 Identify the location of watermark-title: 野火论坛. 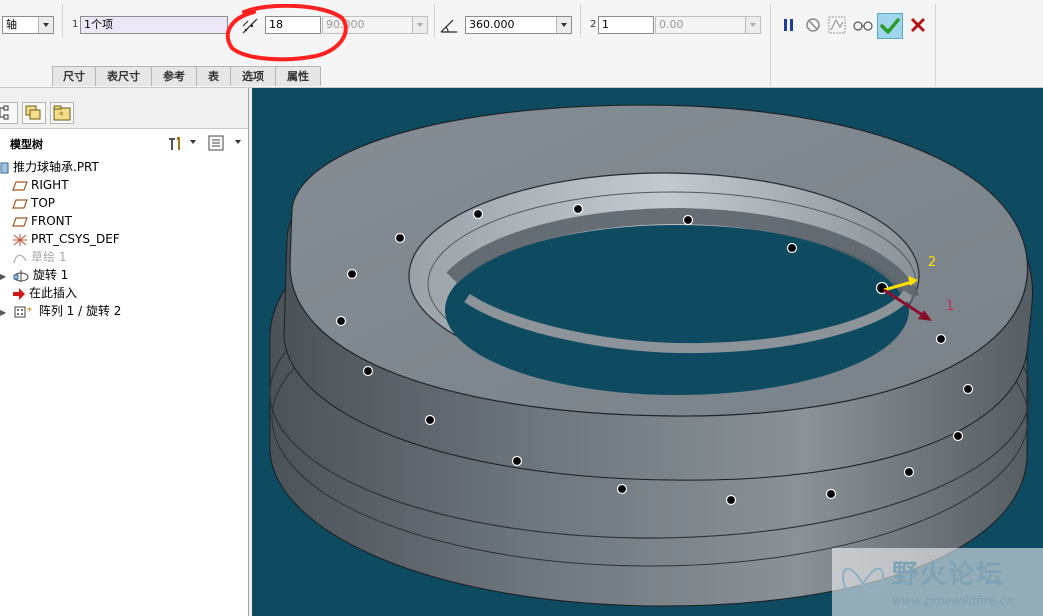
(948, 575).